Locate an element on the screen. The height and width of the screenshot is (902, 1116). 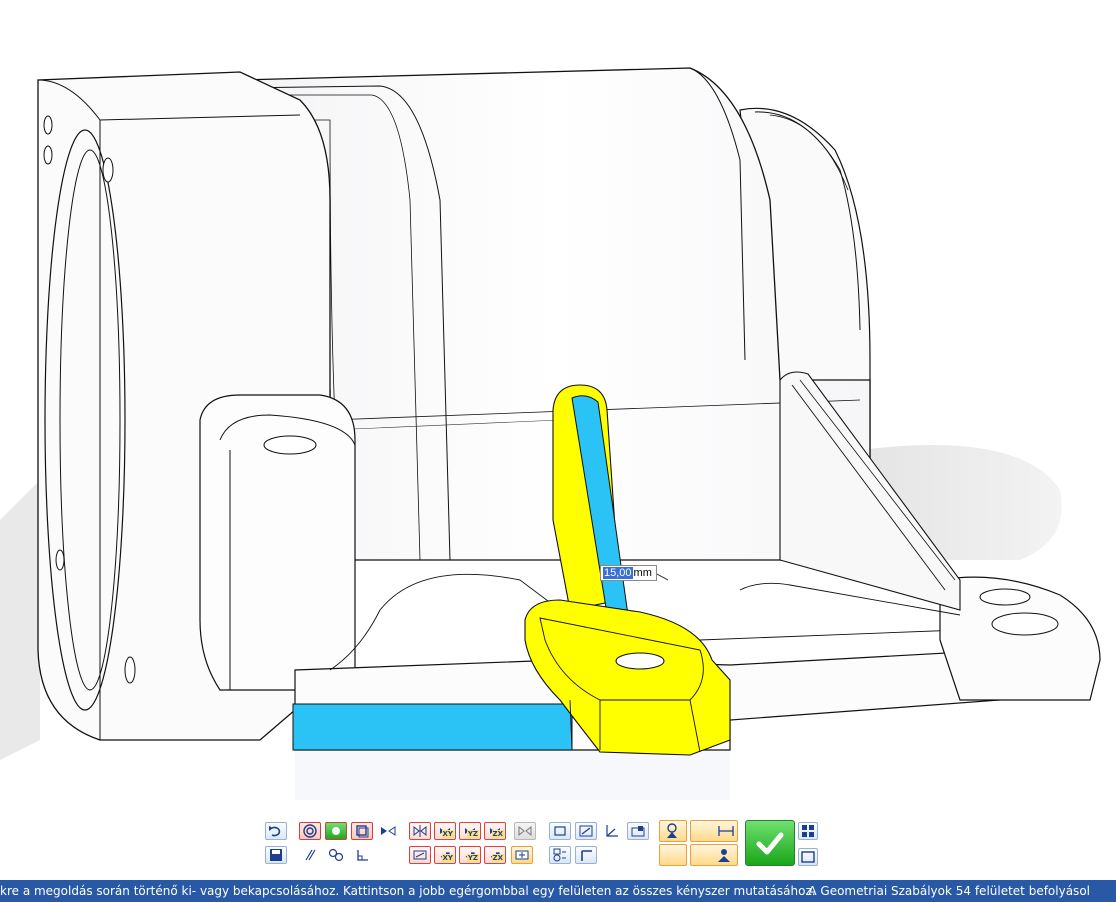
parallel-icon is located at coordinates (310, 855).